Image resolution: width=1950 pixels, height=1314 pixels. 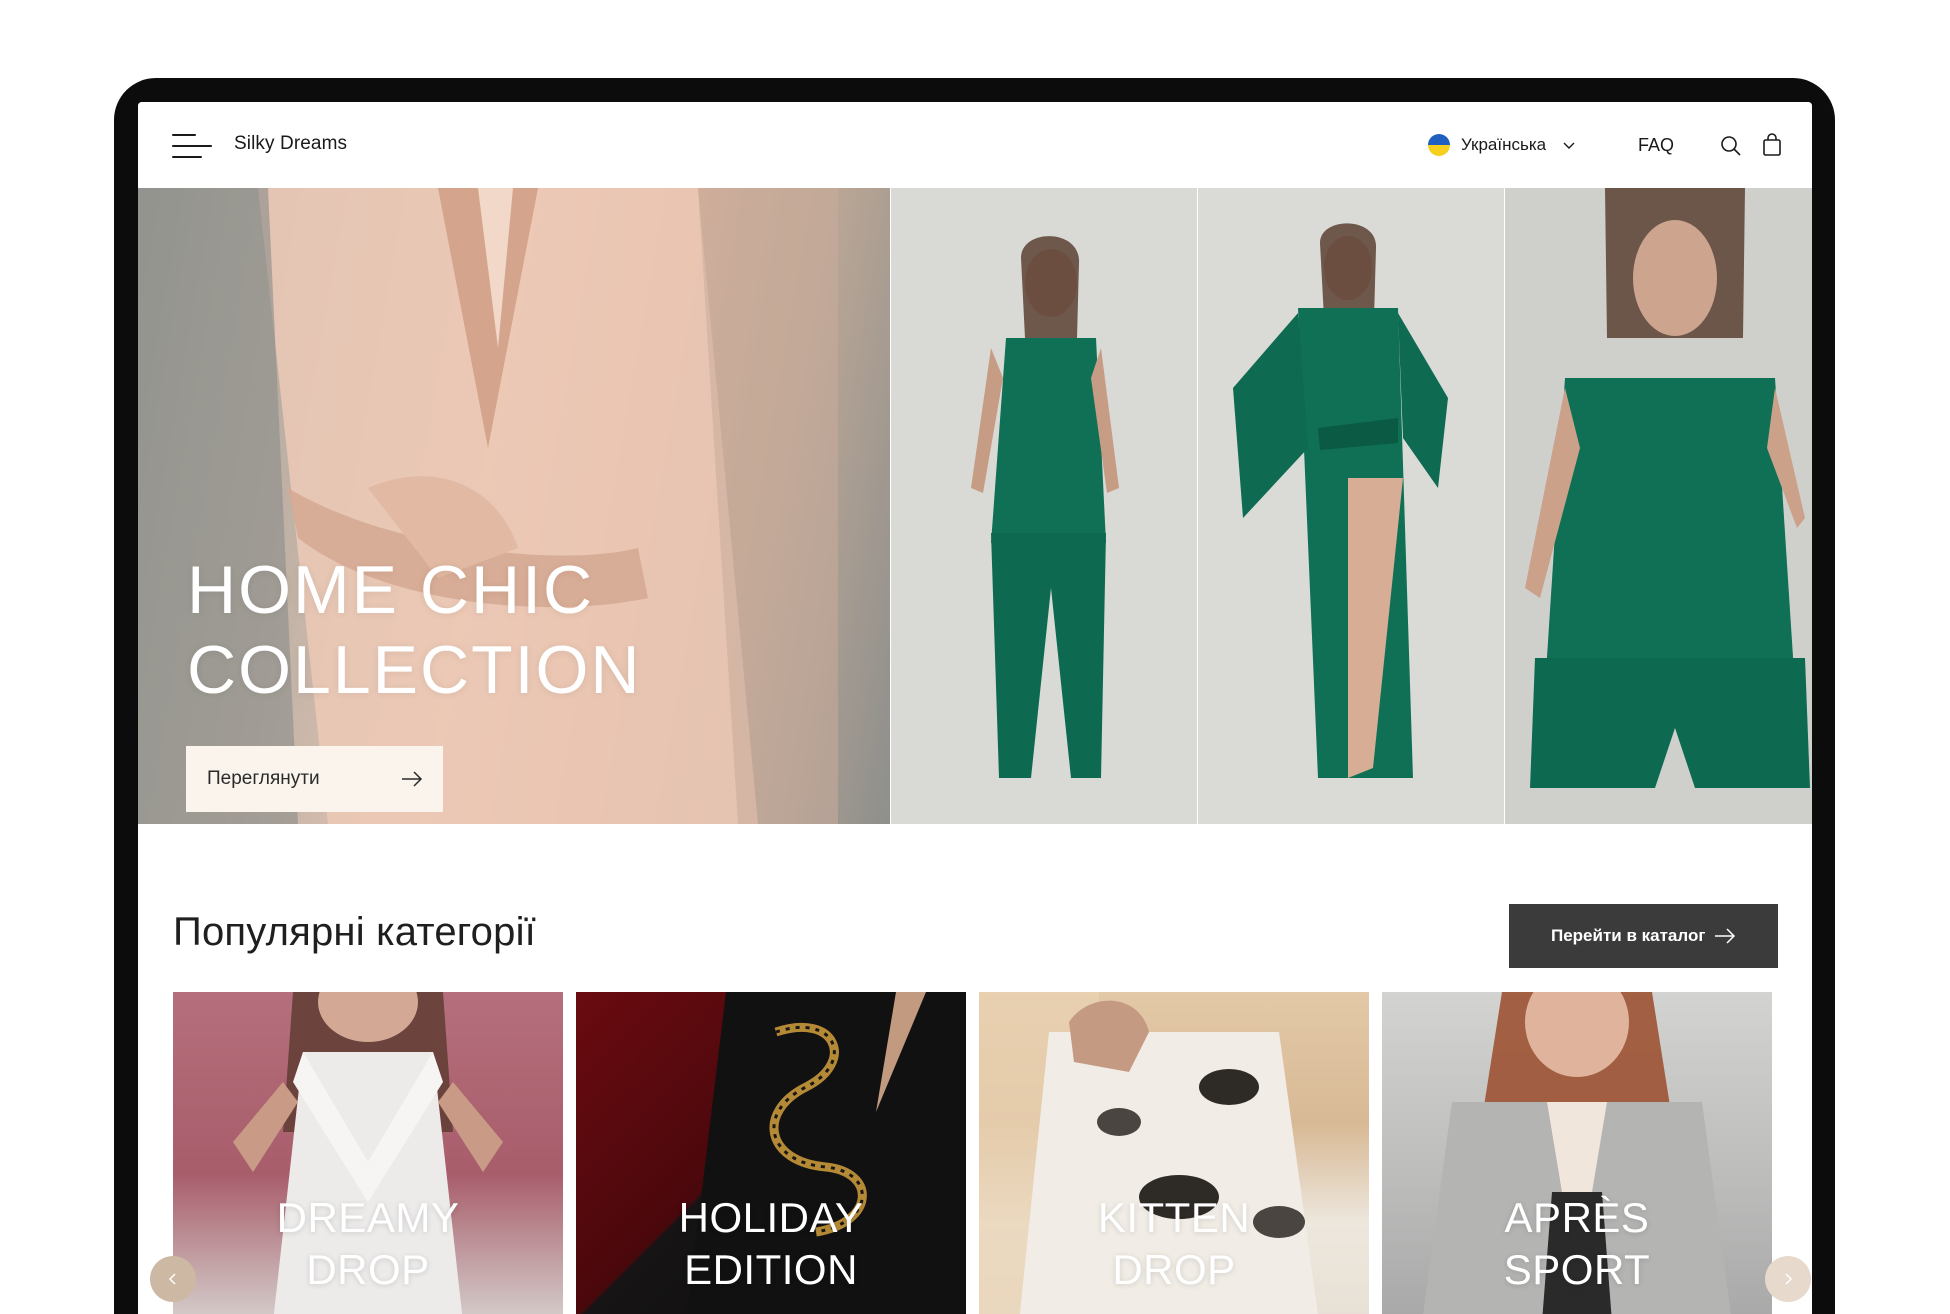 I want to click on chevron-left-icon, so click(x=172, y=1279).